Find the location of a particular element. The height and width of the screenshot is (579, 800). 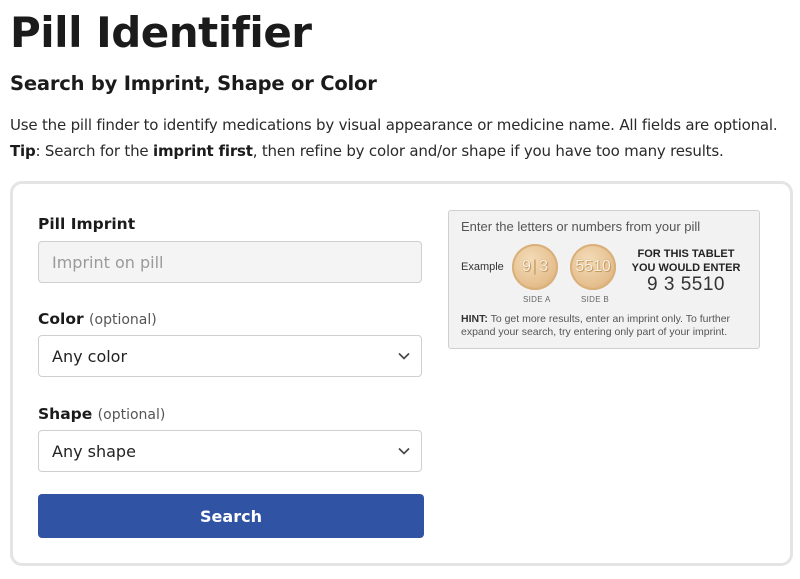

color-label: Color (optional) is located at coordinates (97, 319).